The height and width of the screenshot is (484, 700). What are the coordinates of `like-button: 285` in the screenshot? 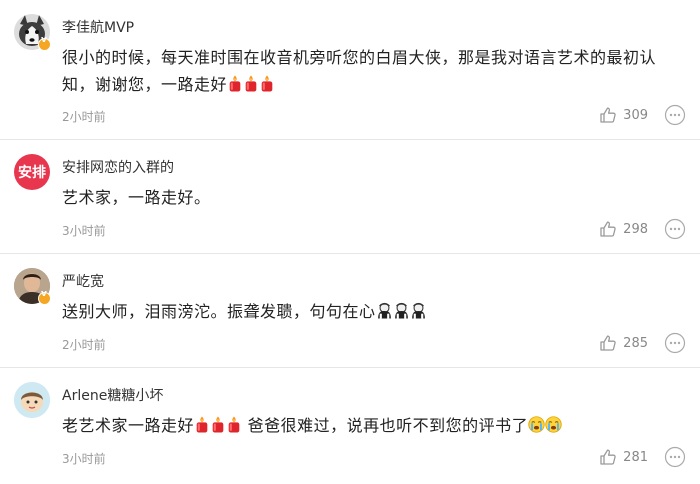 It's located at (623, 343).